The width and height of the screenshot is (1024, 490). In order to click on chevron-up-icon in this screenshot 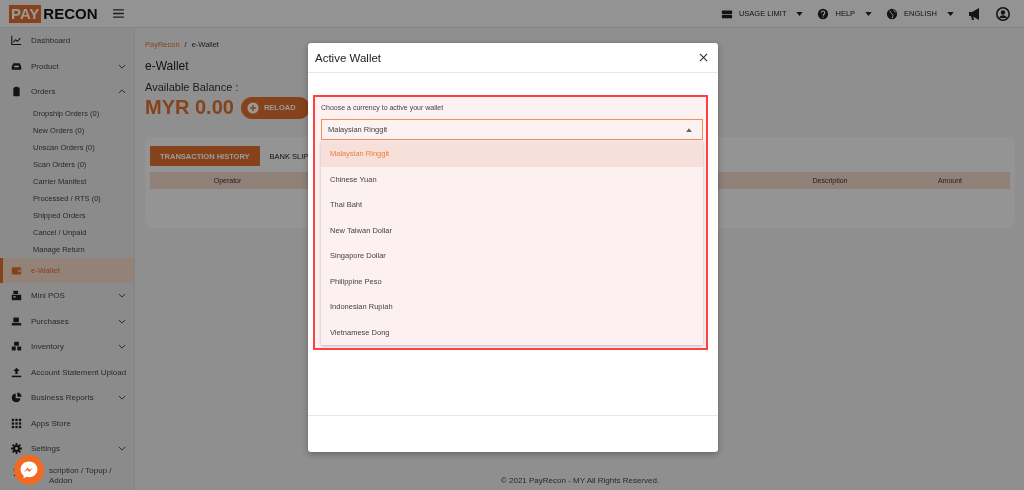, I will do `click(122, 92)`.